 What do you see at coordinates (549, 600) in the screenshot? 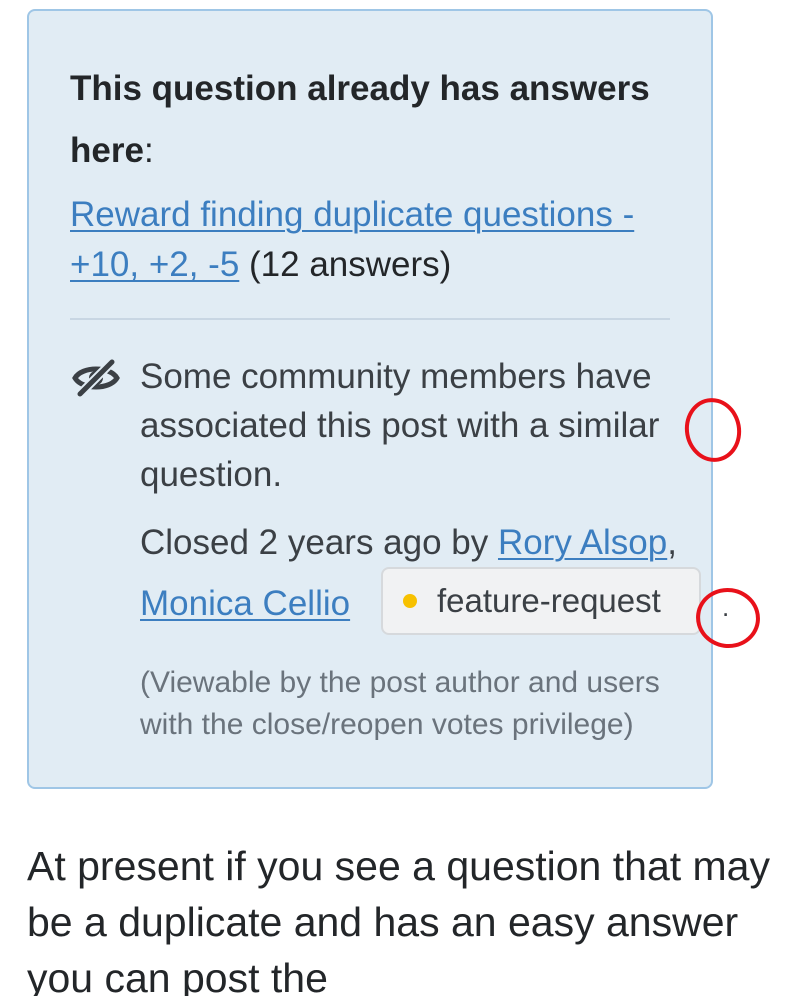
I see `tag-label: feature-request` at bounding box center [549, 600].